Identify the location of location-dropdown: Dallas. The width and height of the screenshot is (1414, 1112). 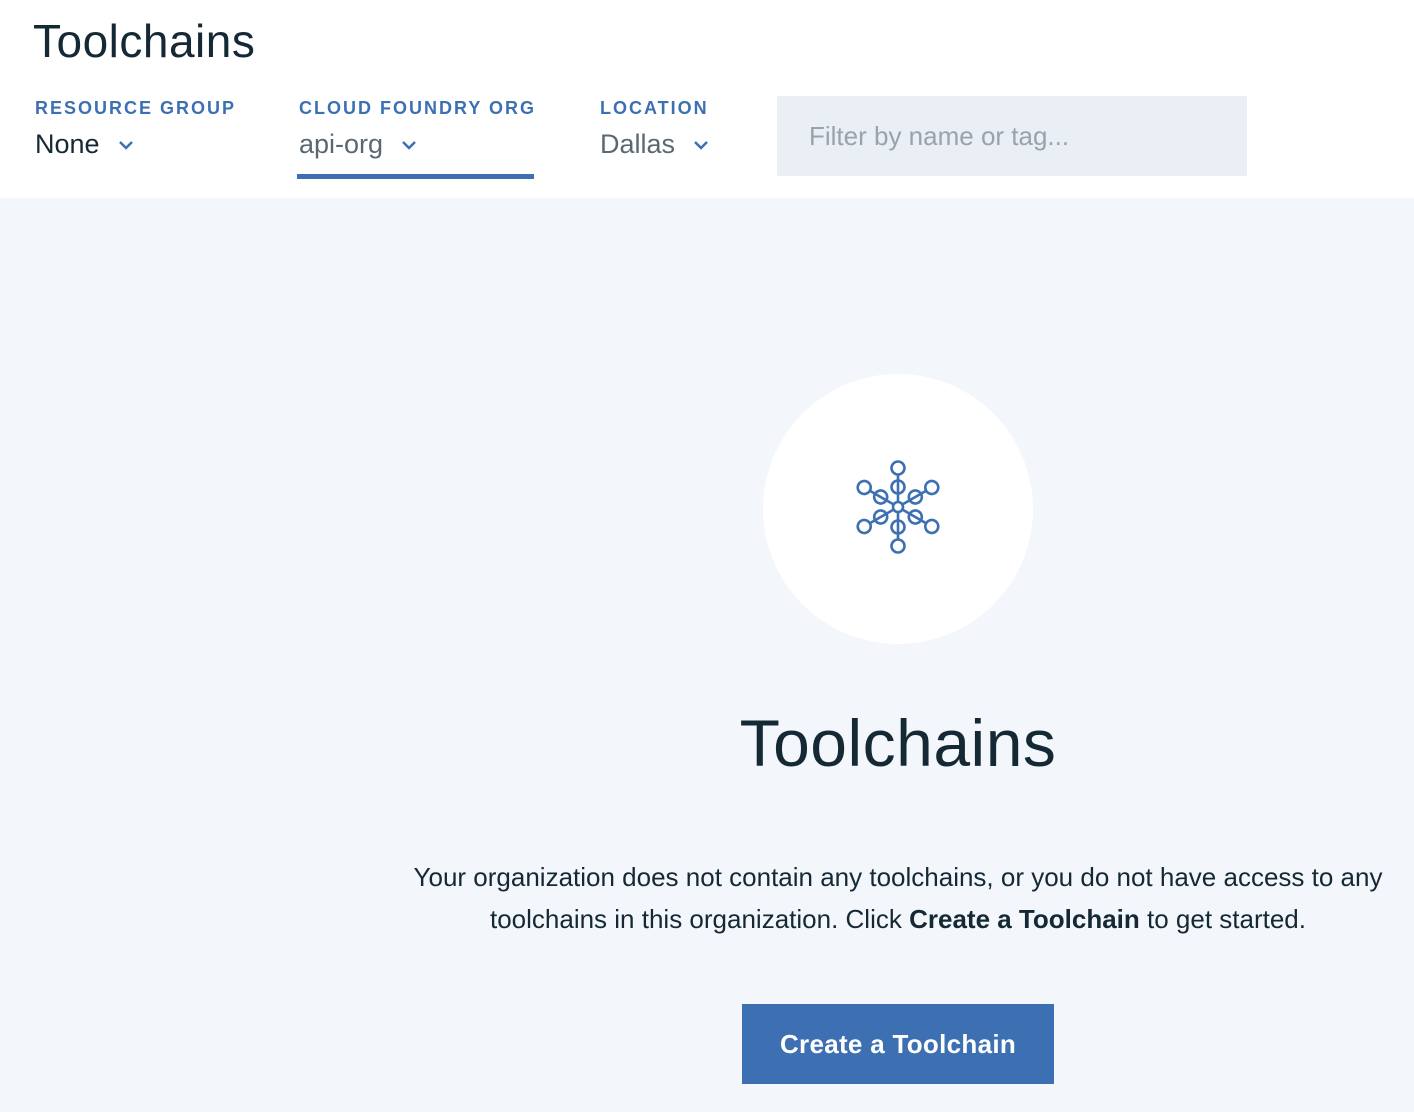
(654, 144).